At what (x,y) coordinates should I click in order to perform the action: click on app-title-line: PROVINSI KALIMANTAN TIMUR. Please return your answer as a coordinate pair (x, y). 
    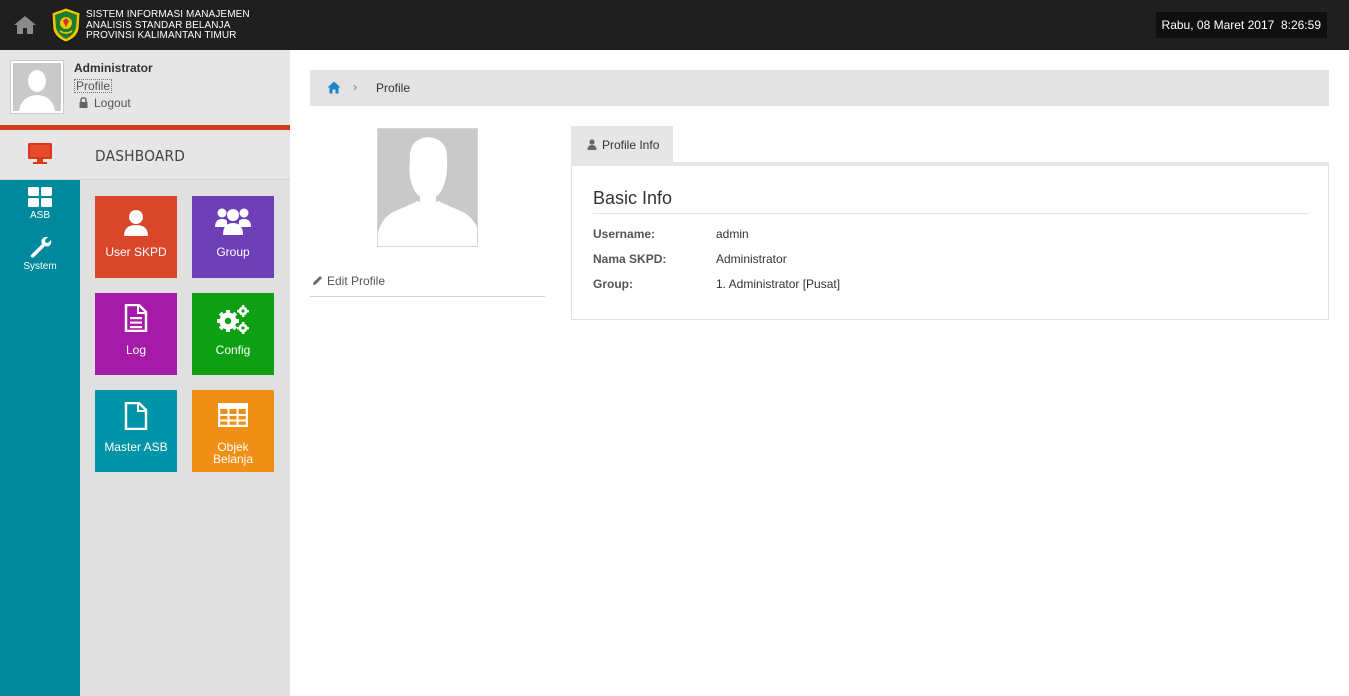
    Looking at the image, I should click on (161, 35).